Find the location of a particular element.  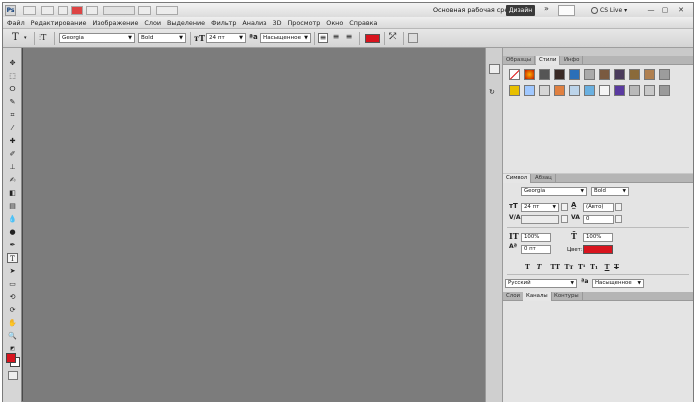

char-antialias-select: Насыщенное ▼ is located at coordinates (618, 283).